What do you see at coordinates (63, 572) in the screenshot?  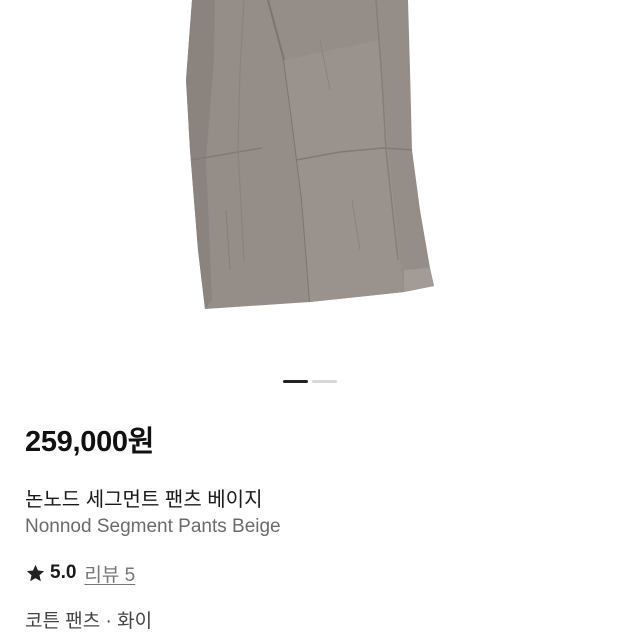 I see `rating-value: 5.0` at bounding box center [63, 572].